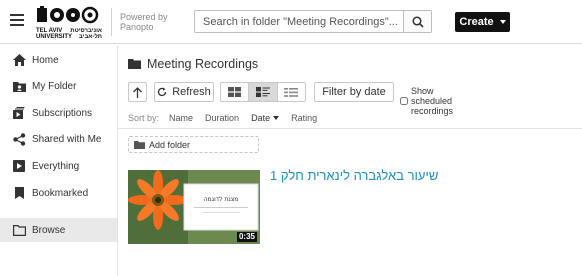 The image size is (582, 276). I want to click on everything-icon, so click(19, 166).